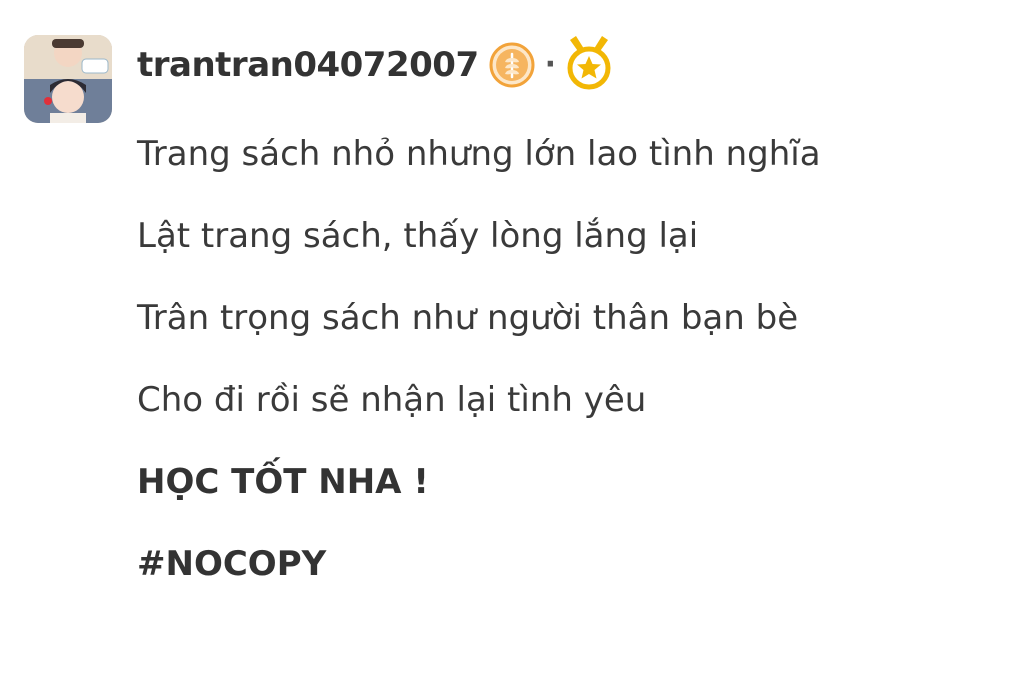 Image resolution: width=1024 pixels, height=684 pixels. I want to click on post-header: trantran04072007 ·, so click(374, 65).